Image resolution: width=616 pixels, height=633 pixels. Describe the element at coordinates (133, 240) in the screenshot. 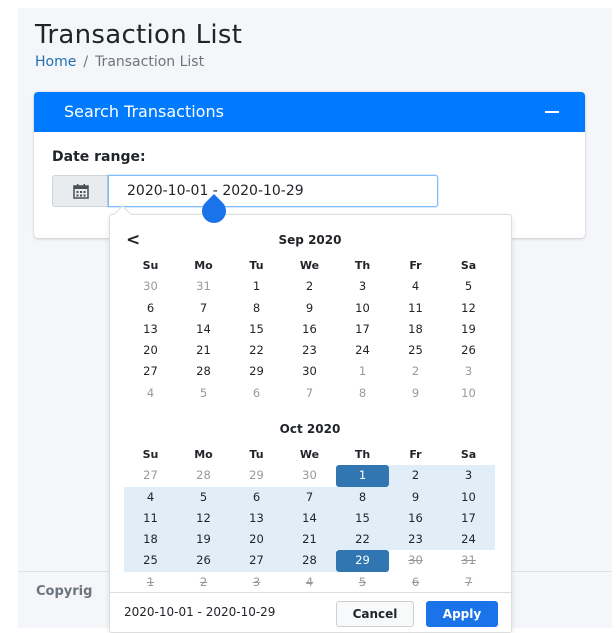

I see `chevron-left-icon: <` at that location.